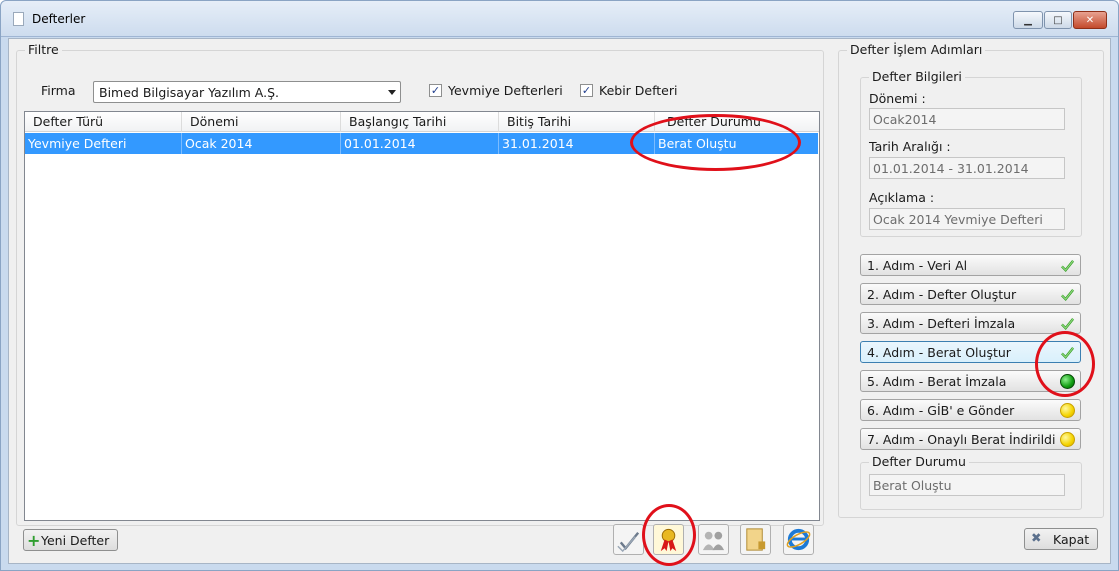 The height and width of the screenshot is (571, 1119). Describe the element at coordinates (961, 439) in the screenshot. I see `step-7-label: 7. Adım - Onaylı Berat İndirildi` at that location.